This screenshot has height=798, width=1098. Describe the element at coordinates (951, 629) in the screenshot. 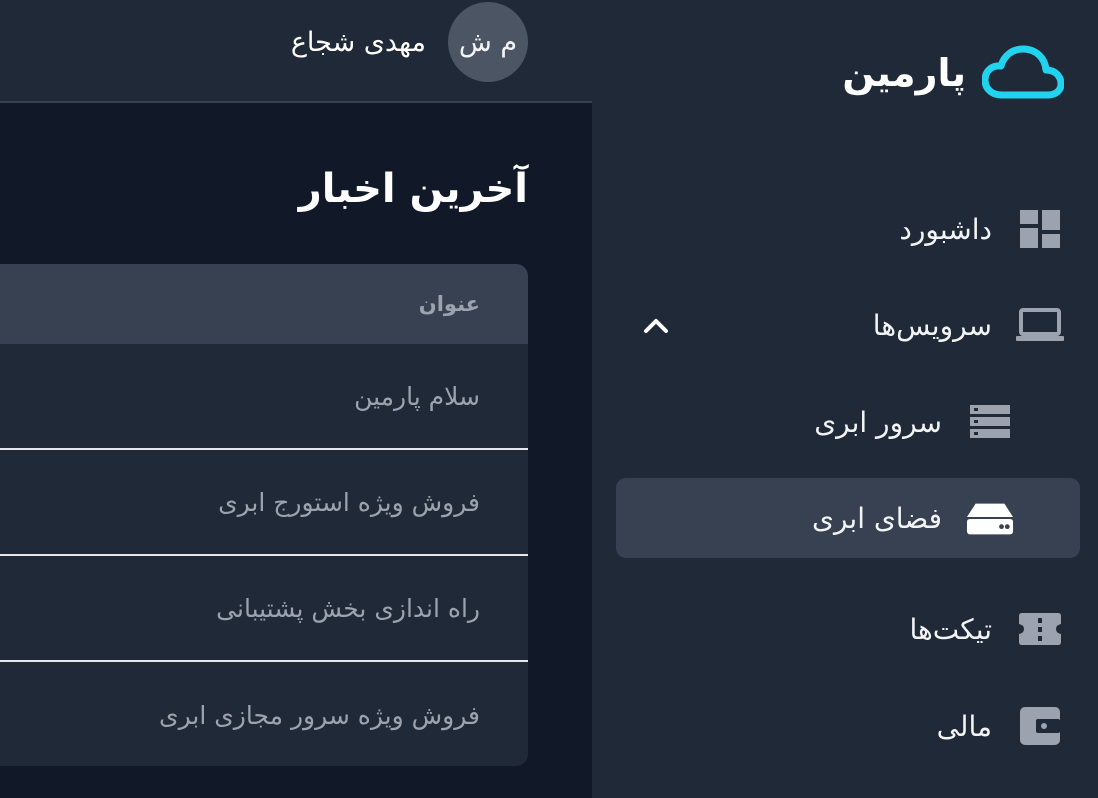

I see `sidebar-item-label: تیکت‌ها` at that location.